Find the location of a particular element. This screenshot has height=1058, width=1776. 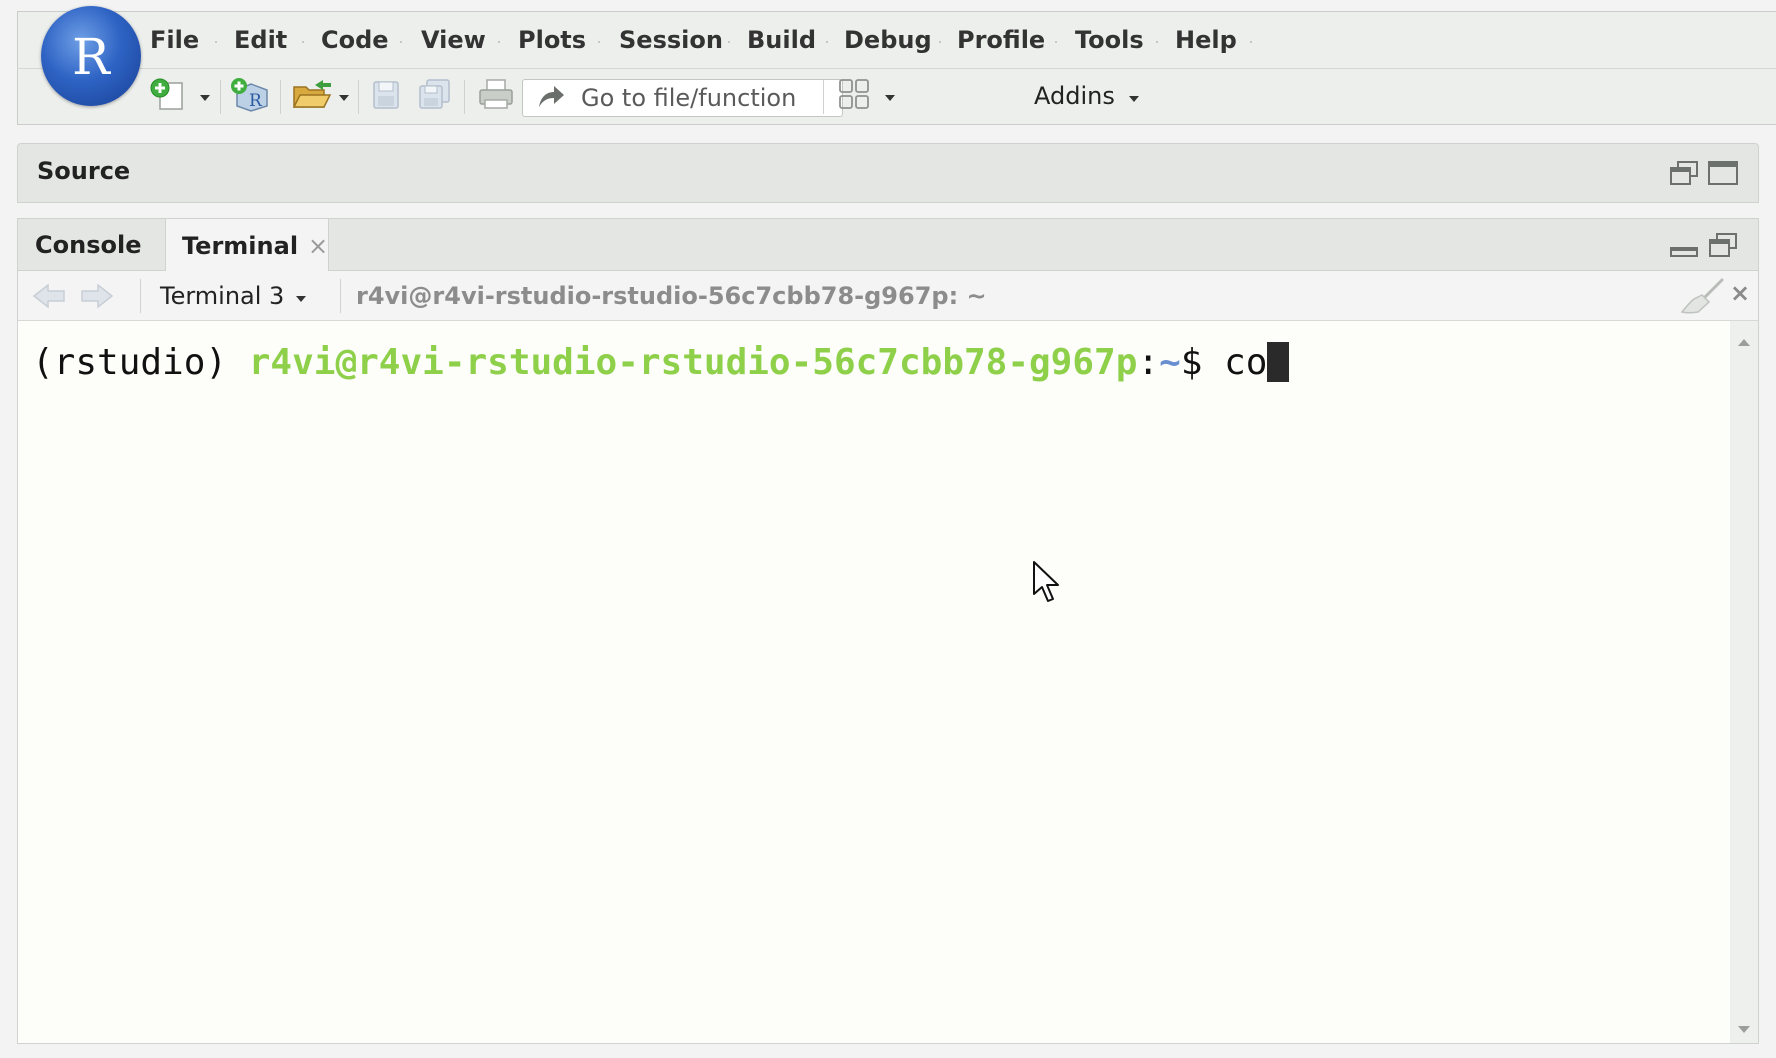

terminal-selector: Terminal 3 is located at coordinates (233, 296).